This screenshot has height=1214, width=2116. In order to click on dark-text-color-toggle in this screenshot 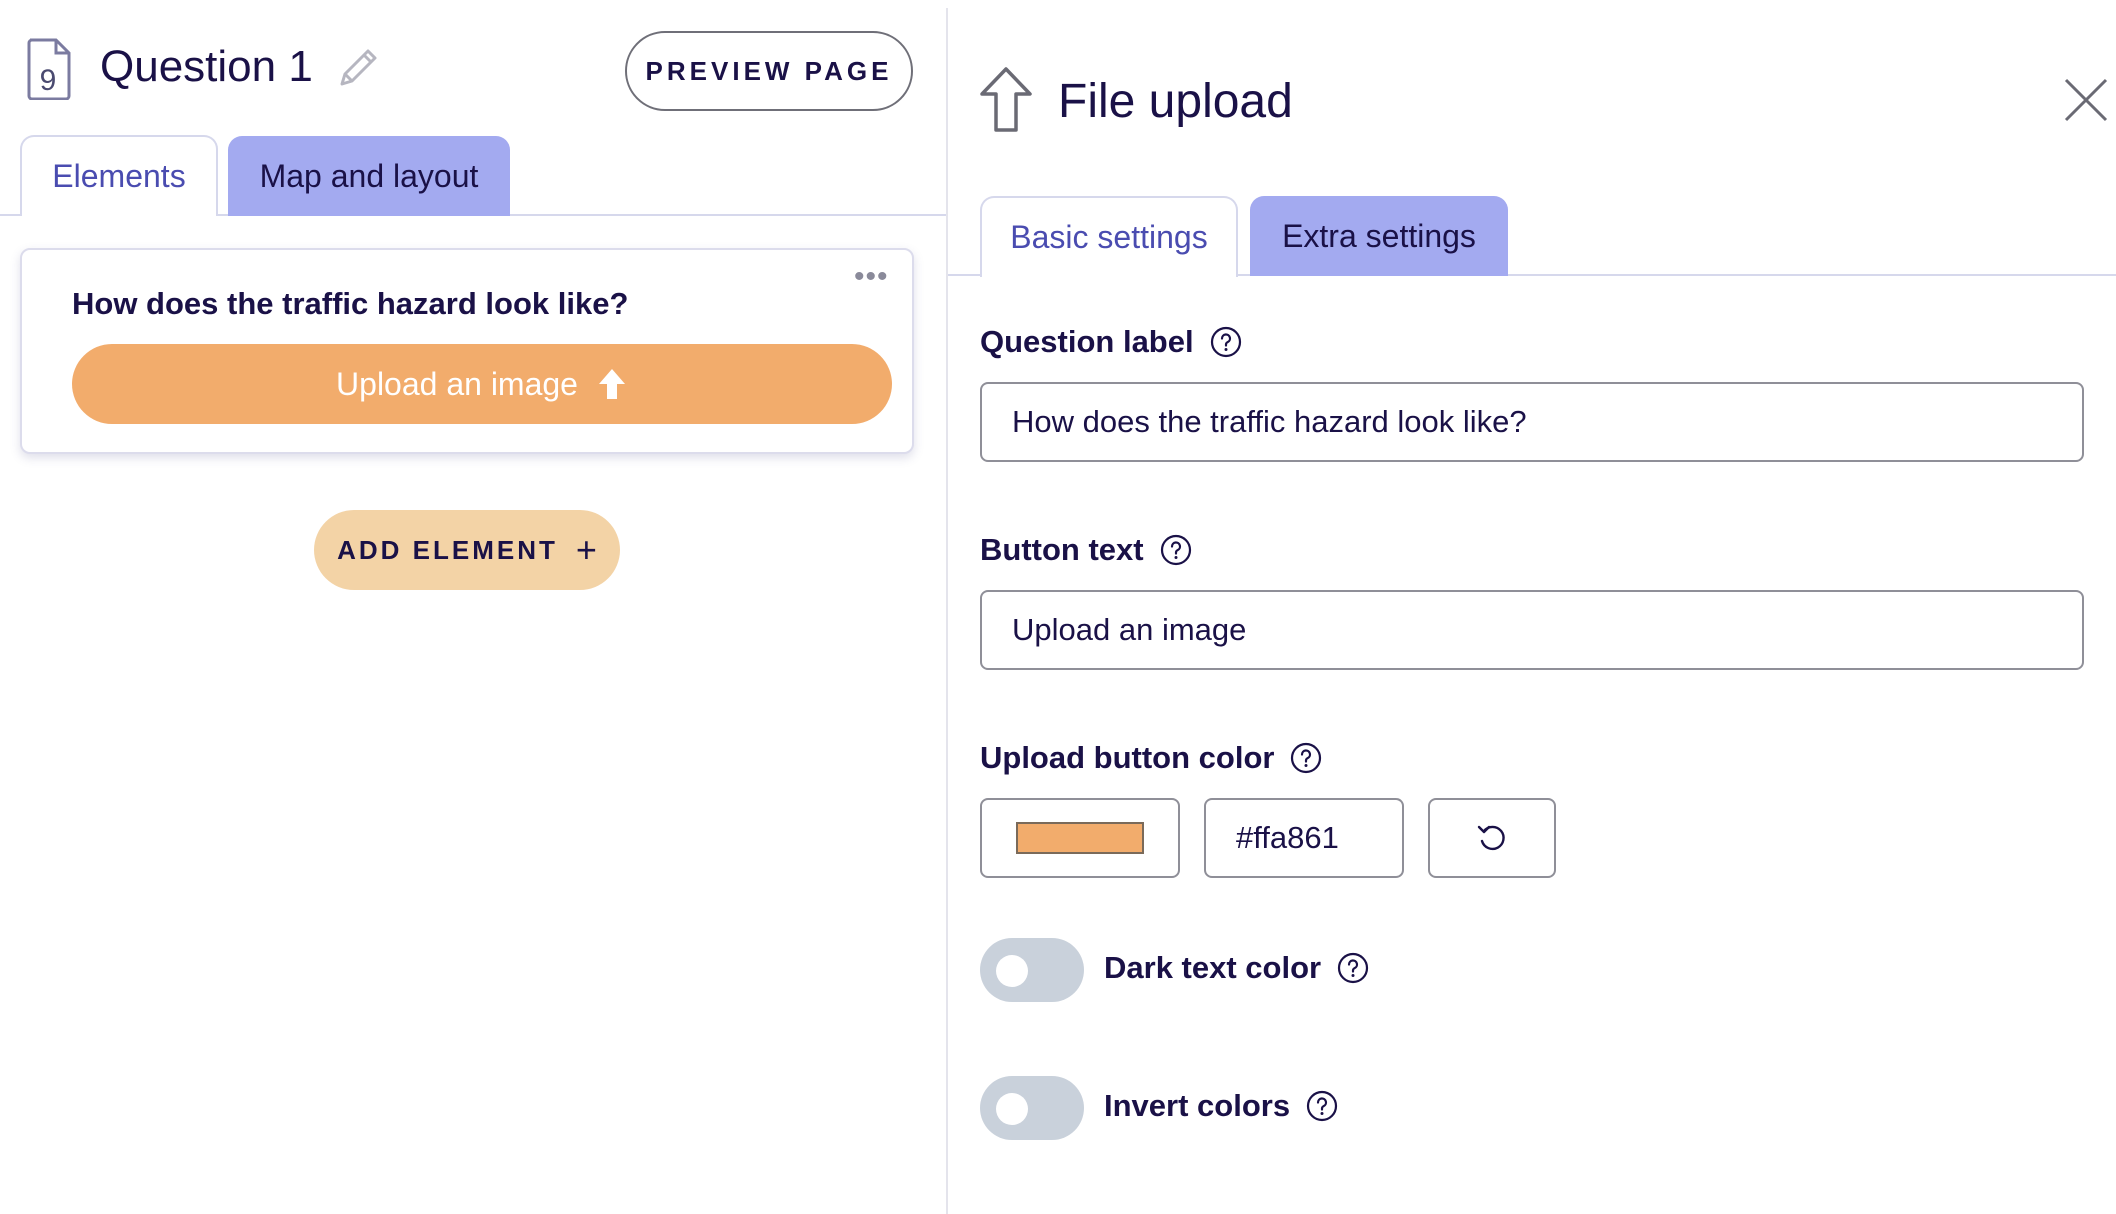, I will do `click(1032, 970)`.